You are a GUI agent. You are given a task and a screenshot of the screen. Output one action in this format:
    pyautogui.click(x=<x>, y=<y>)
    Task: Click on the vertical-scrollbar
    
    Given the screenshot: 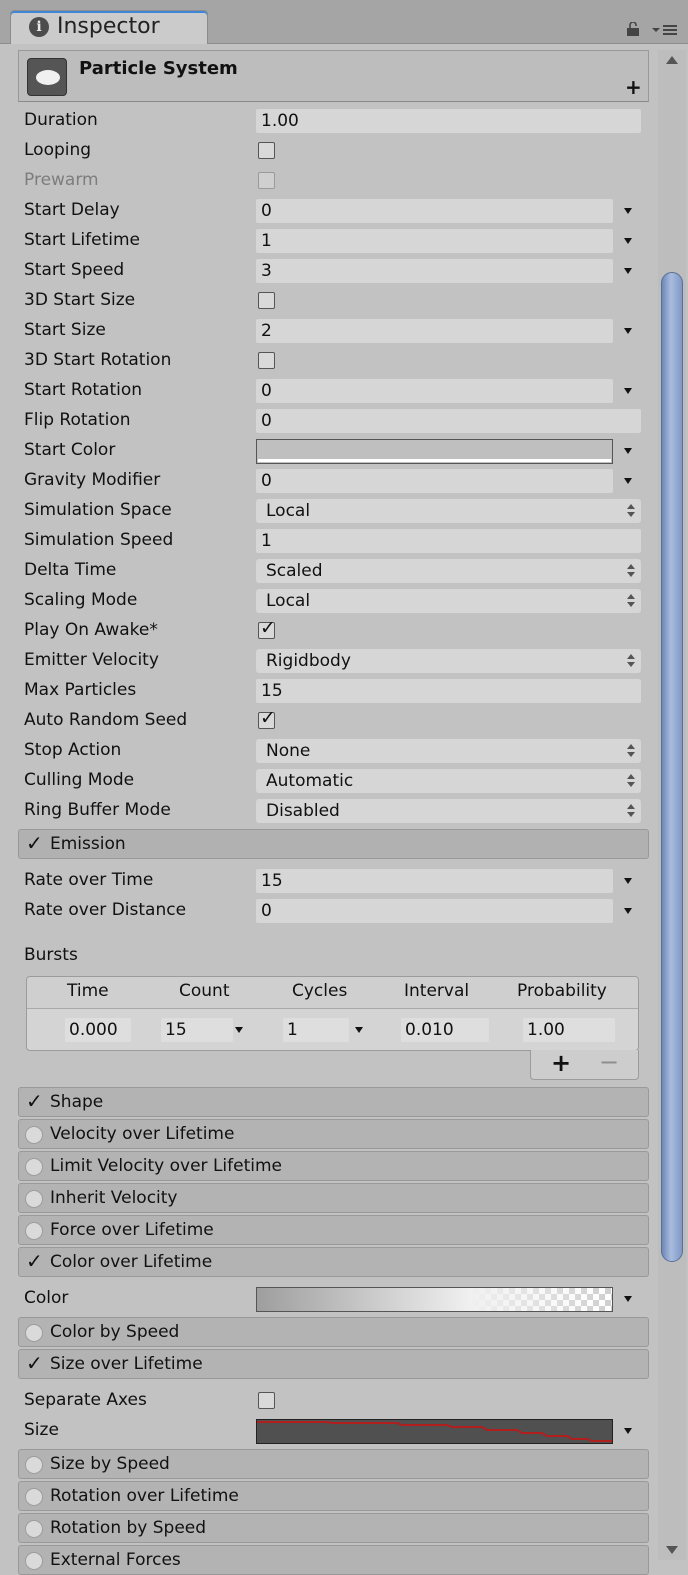 What is the action you would take?
    pyautogui.click(x=672, y=805)
    